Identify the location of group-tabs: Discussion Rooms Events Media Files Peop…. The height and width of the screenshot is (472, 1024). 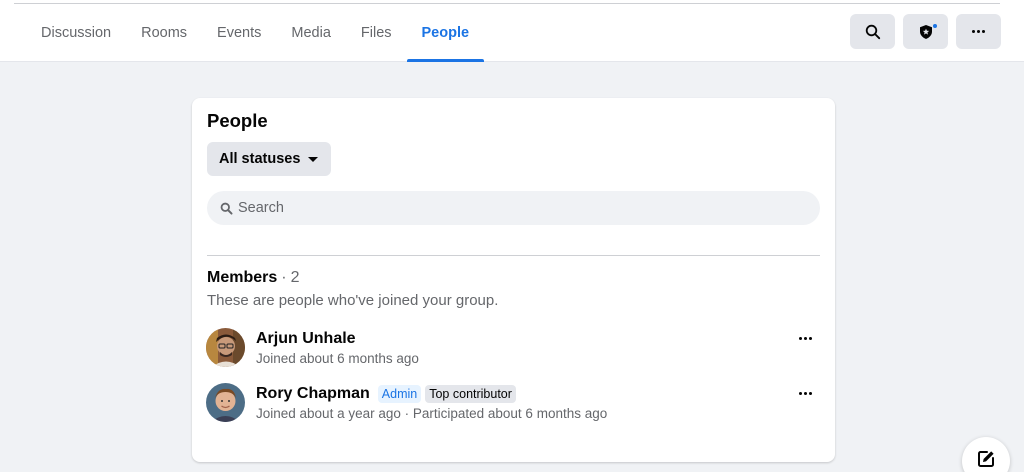
(255, 33).